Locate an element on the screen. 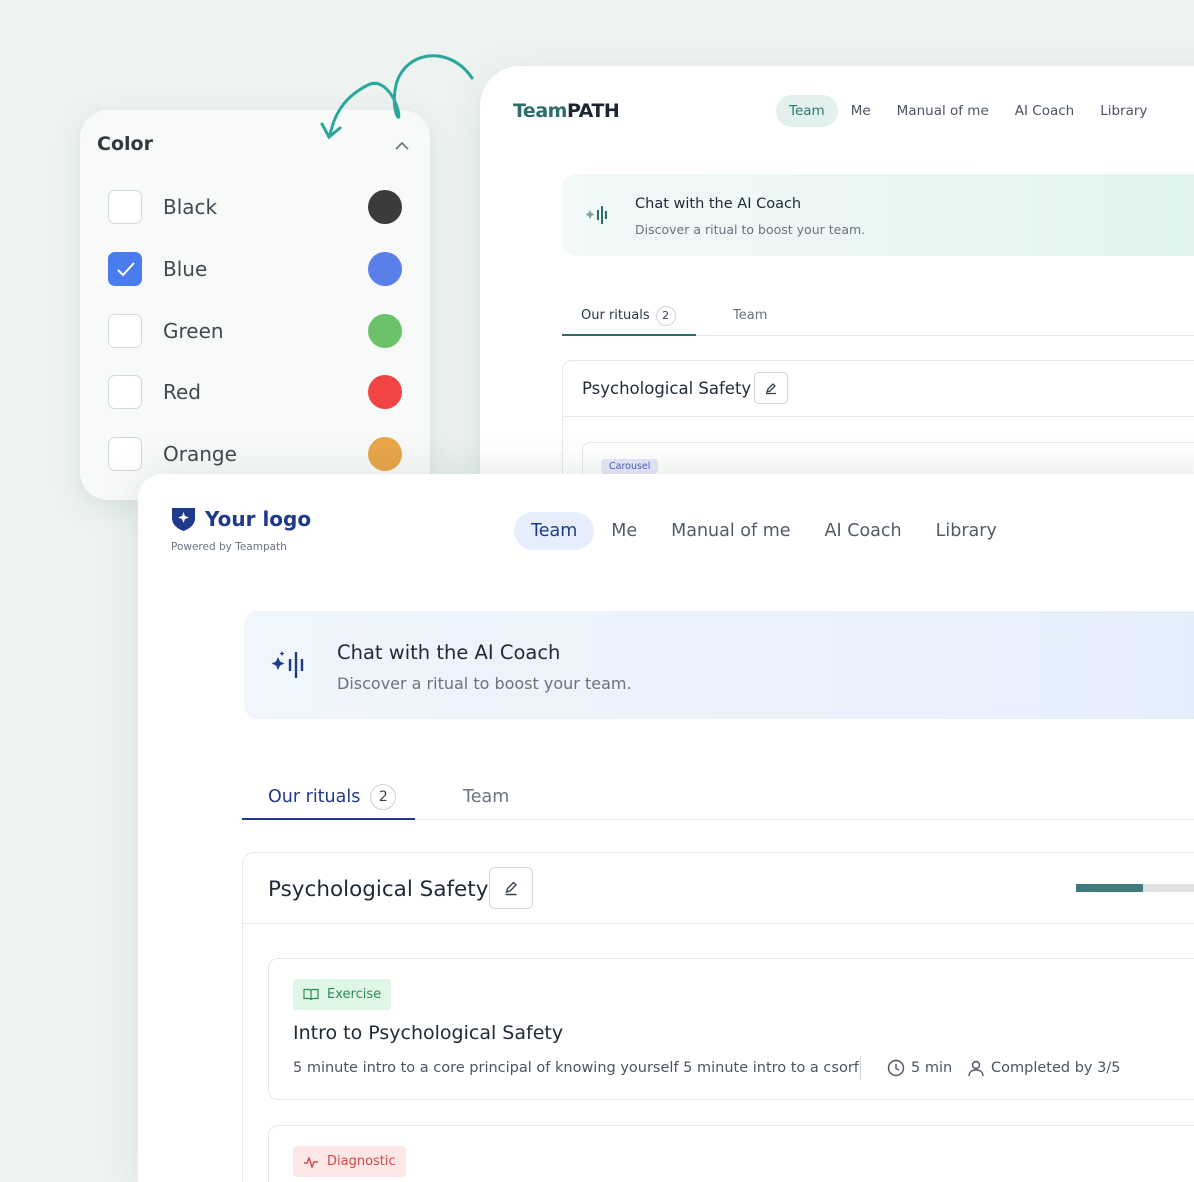 The image size is (1194, 1182). color-option-black: Black is located at coordinates (258, 207).